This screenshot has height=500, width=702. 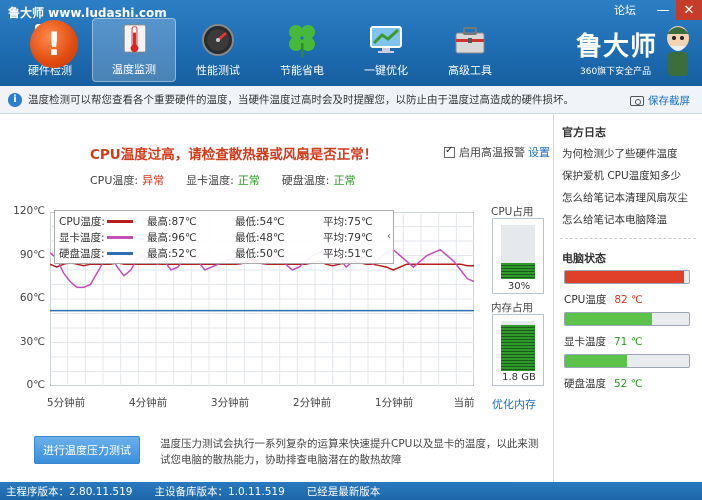 I want to click on x-tick-label: 4分钟前, so click(x=148, y=403).